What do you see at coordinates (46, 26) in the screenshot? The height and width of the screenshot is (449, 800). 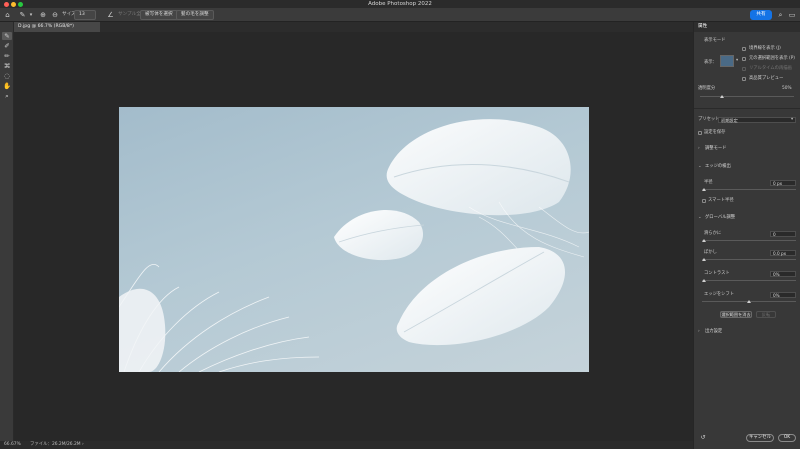 I see `document-tab-label: D.jpg @ 66.7% (RGB/8*)` at bounding box center [46, 26].